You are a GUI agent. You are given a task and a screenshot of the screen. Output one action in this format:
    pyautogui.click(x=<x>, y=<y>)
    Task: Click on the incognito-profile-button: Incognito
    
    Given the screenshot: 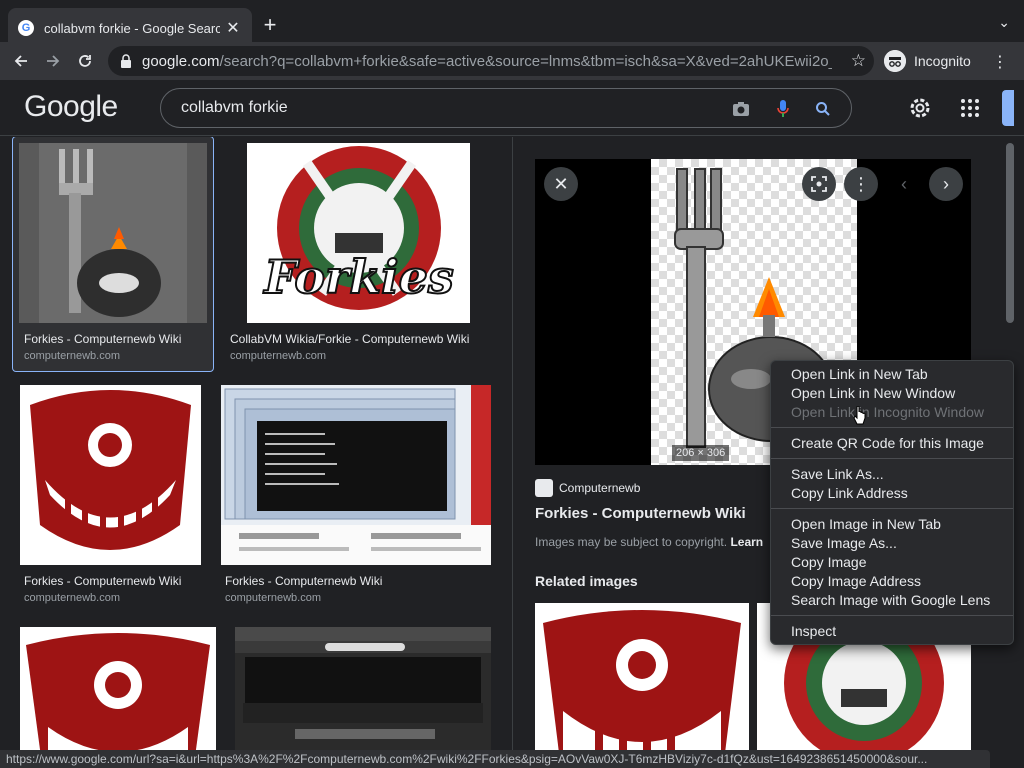 What is the action you would take?
    pyautogui.click(x=927, y=61)
    